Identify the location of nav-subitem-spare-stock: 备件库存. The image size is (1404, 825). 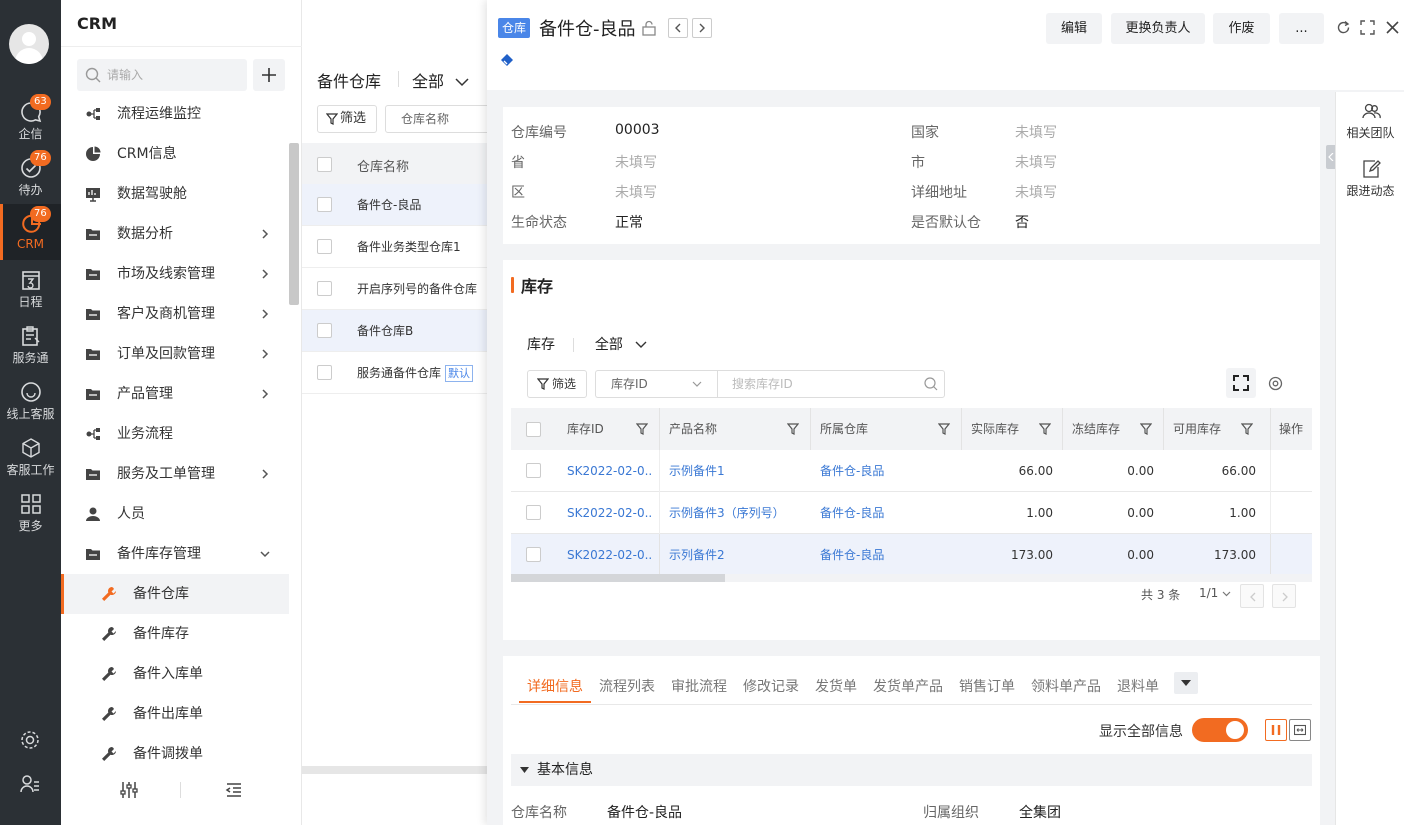
(175, 634).